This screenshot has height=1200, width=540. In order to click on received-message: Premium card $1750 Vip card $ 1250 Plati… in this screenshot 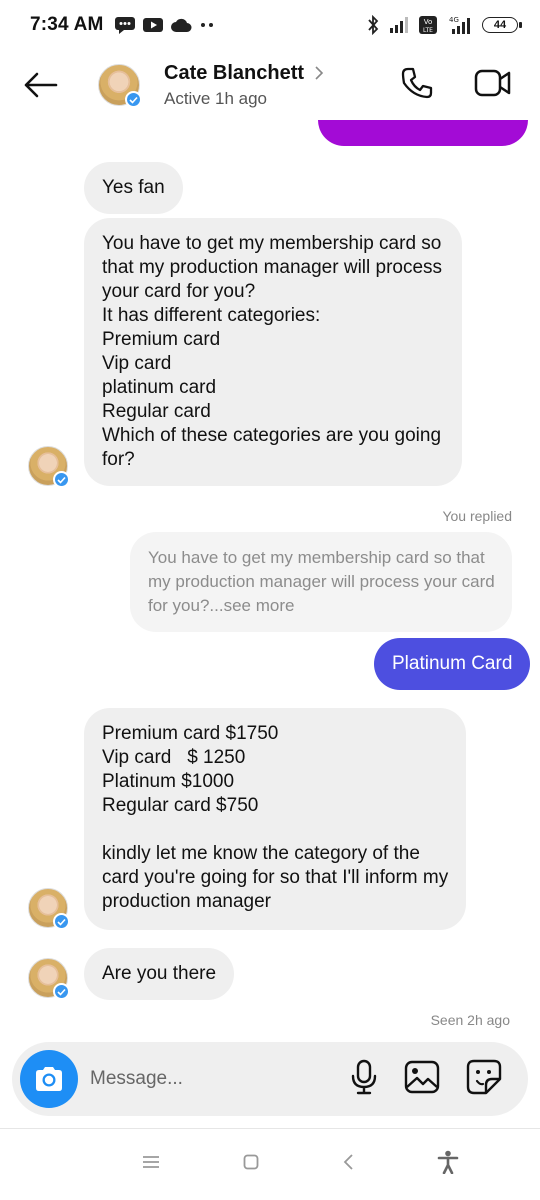, I will do `click(275, 819)`.